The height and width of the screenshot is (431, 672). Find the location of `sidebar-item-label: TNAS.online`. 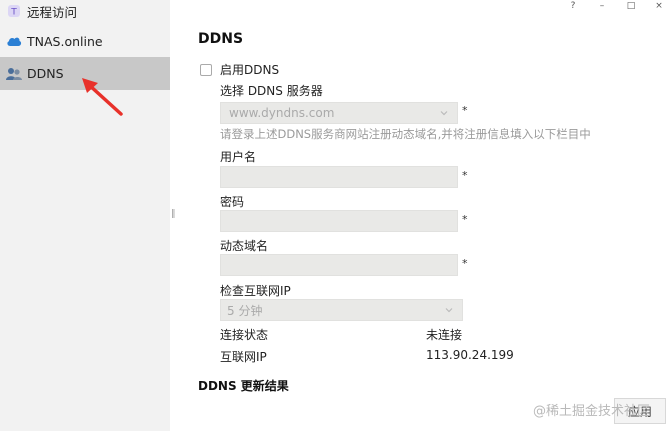

sidebar-item-label: TNAS.online is located at coordinates (65, 41).